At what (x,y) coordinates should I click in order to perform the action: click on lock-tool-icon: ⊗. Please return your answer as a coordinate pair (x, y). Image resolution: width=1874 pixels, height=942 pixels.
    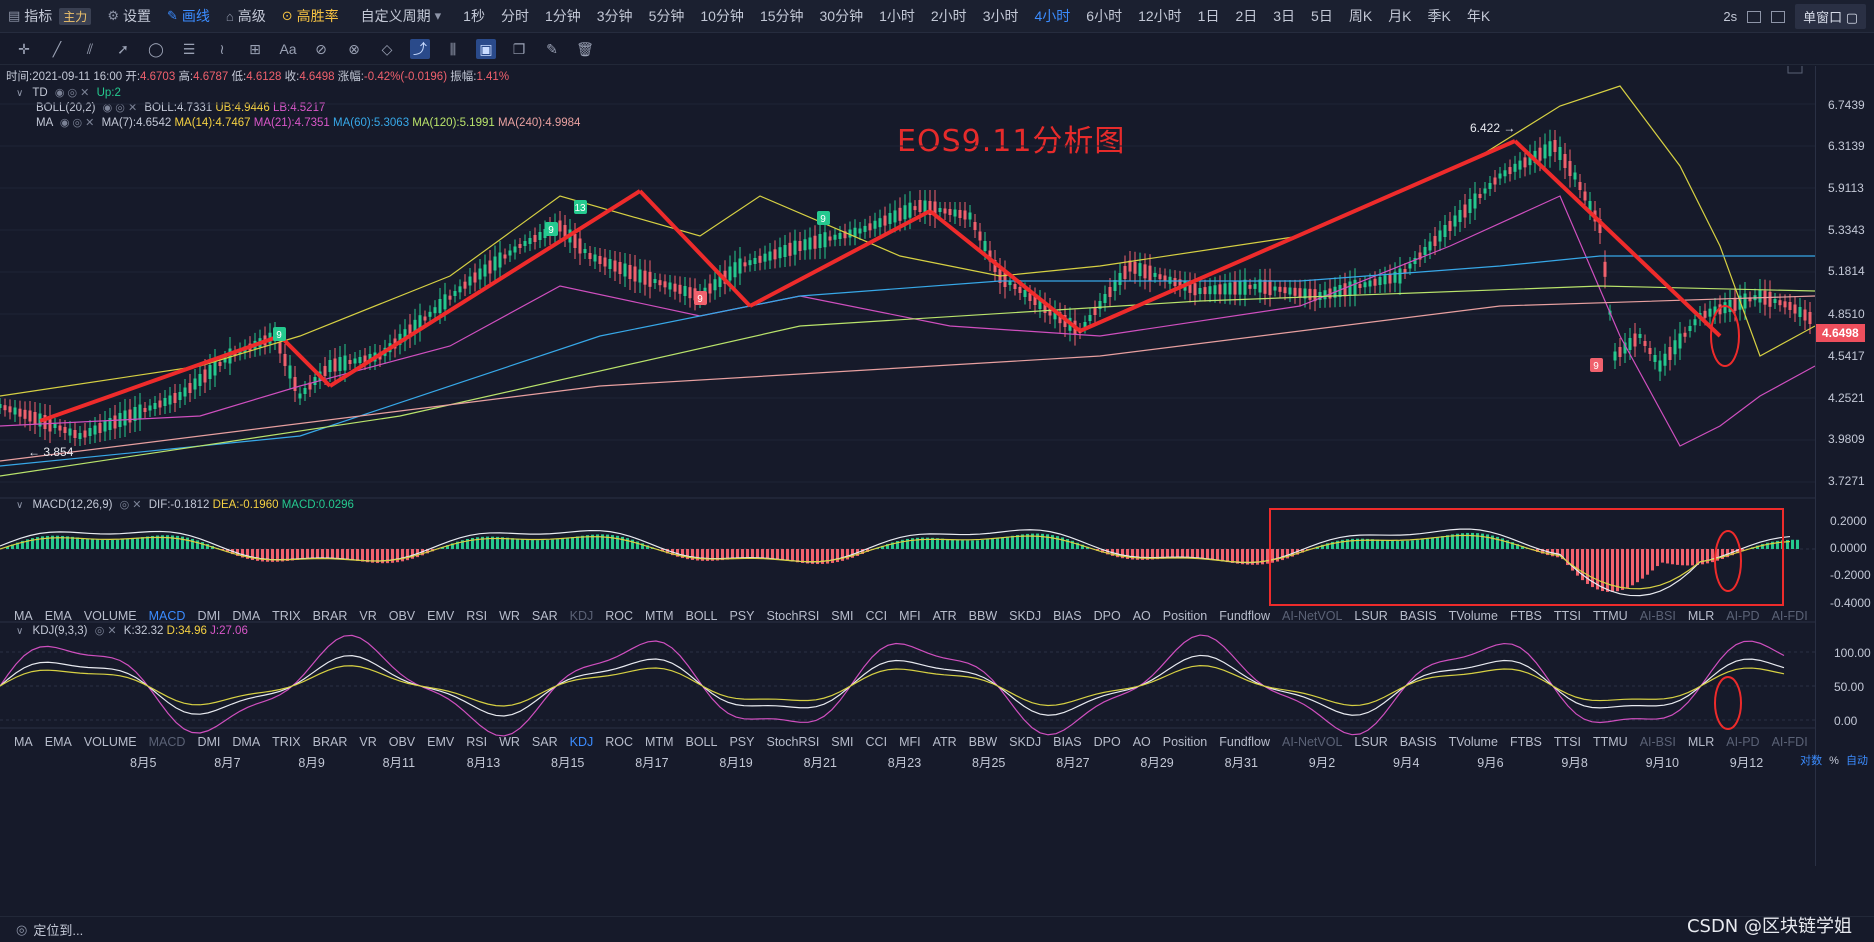
    Looking at the image, I should click on (354, 49).